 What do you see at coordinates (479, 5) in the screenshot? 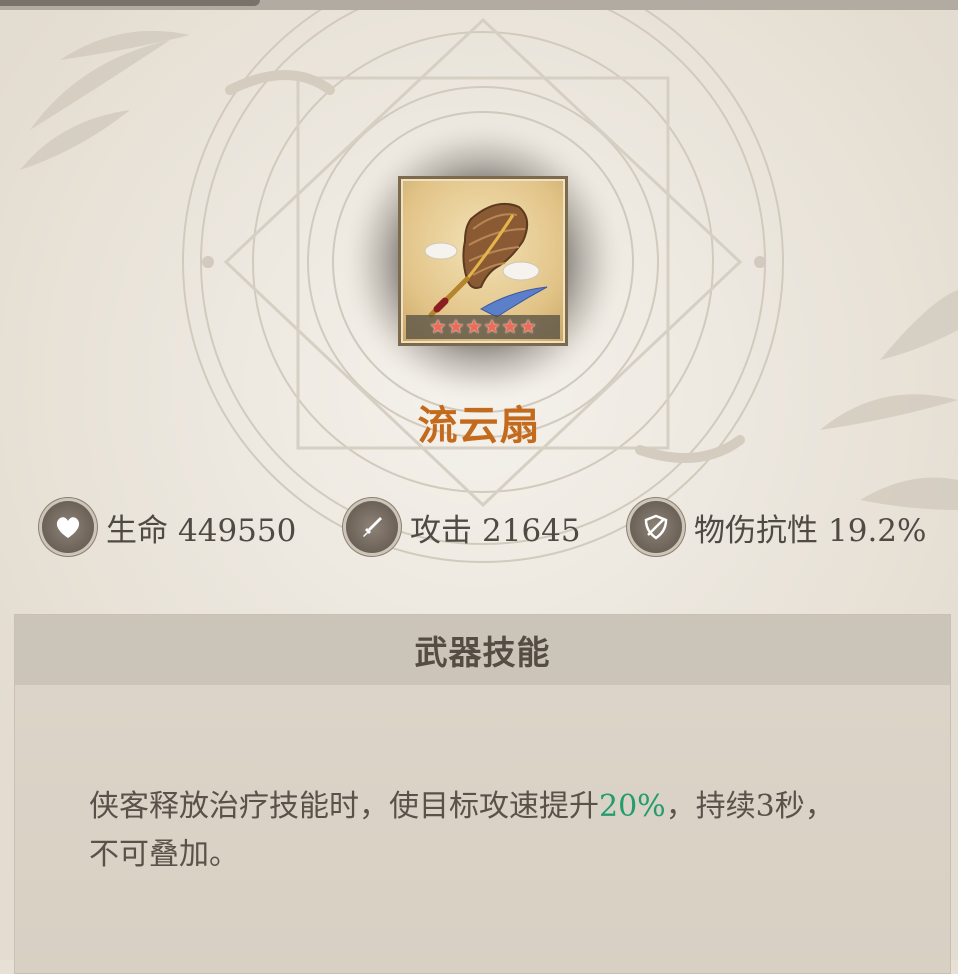
I see `top-divider` at bounding box center [479, 5].